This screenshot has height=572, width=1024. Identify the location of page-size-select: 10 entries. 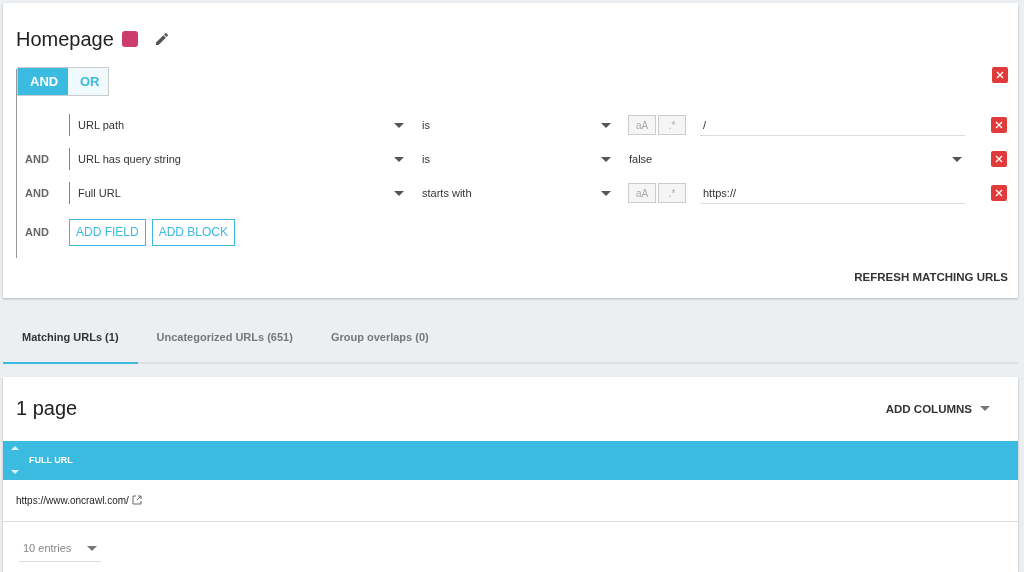
(60, 549).